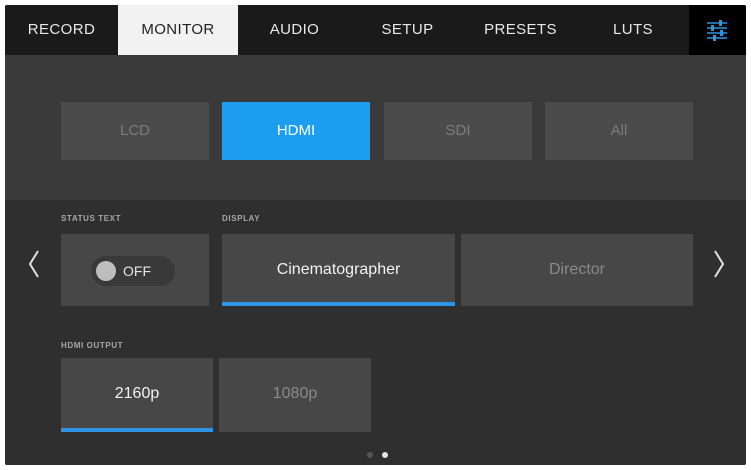 The width and height of the screenshot is (751, 470). I want to click on option-label: Cinematographer, so click(338, 269).